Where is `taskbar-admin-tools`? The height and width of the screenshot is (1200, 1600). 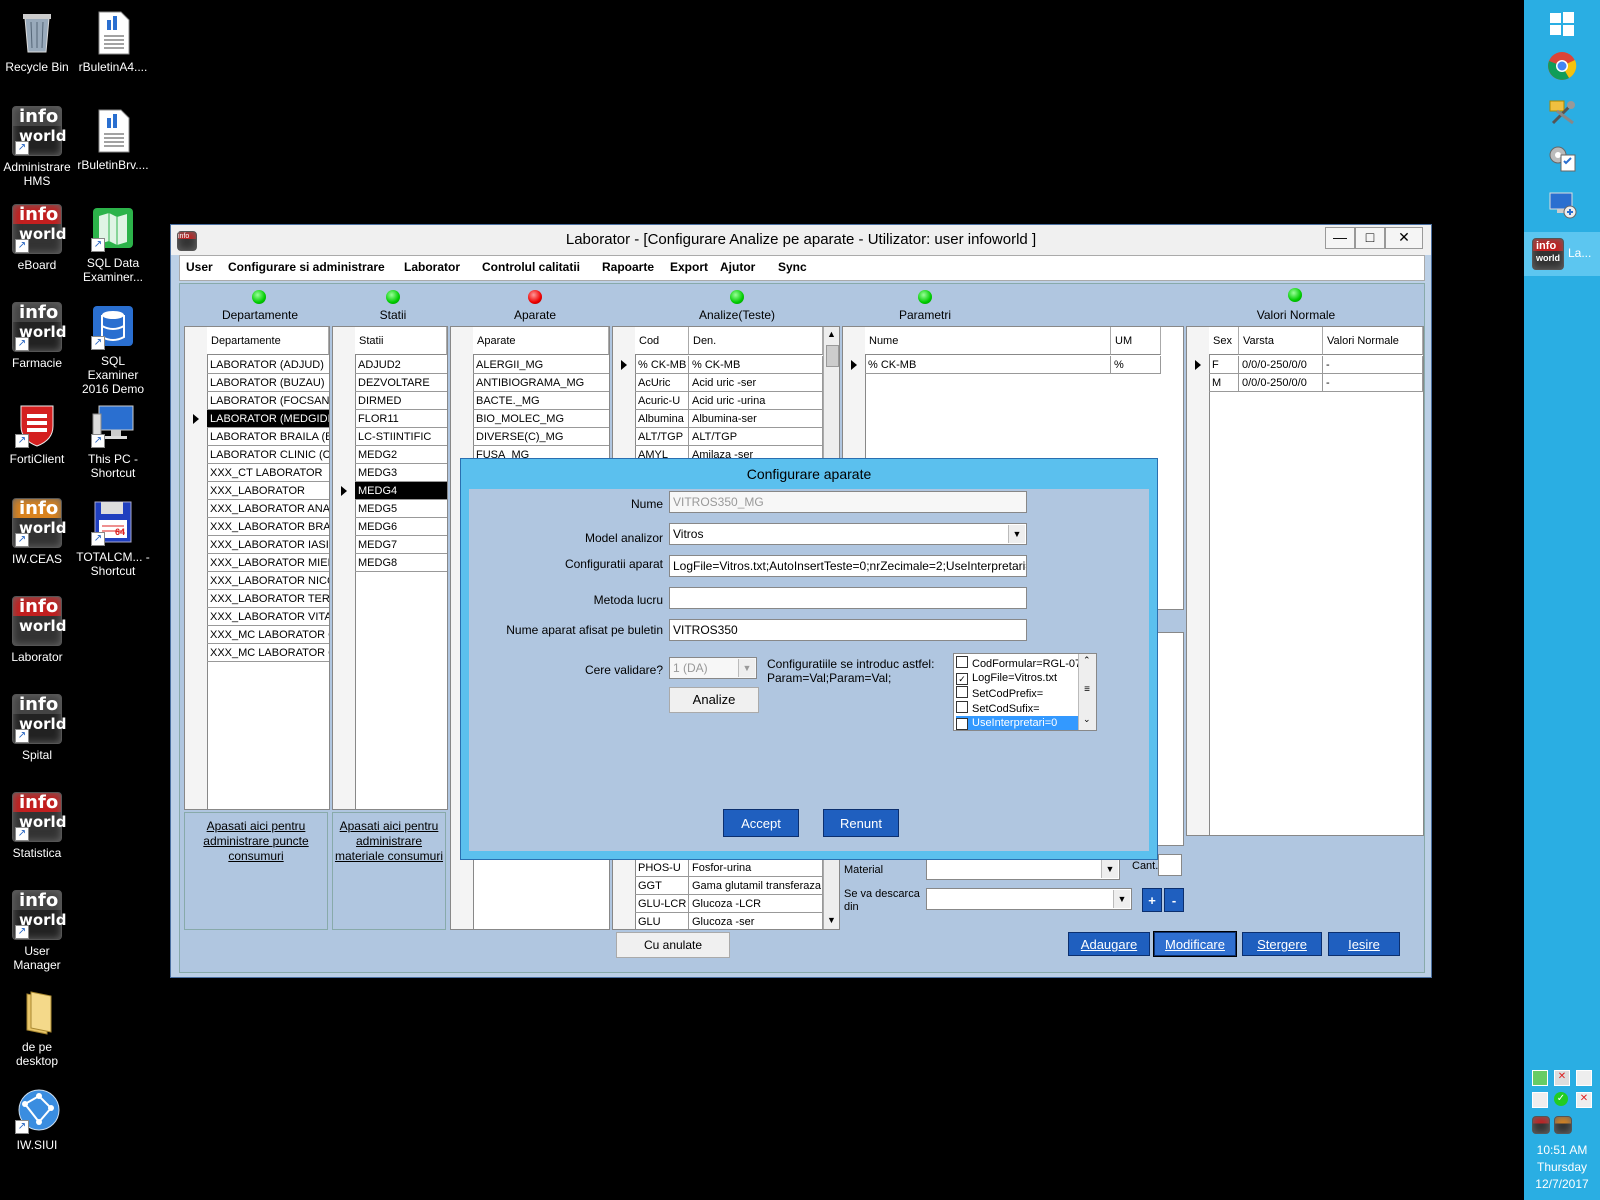
taskbar-admin-tools is located at coordinates (1562, 112).